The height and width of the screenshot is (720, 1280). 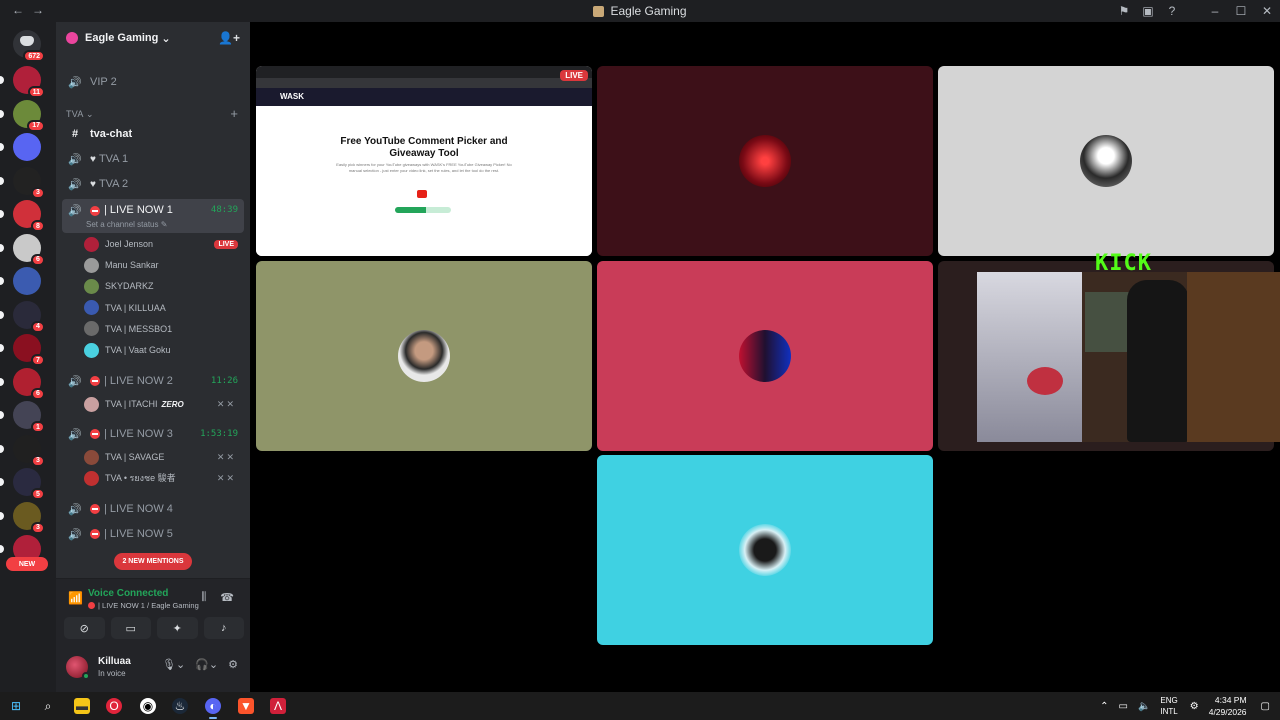 What do you see at coordinates (163, 350) in the screenshot?
I see `voice-user: TVA | Vaat Goku` at bounding box center [163, 350].